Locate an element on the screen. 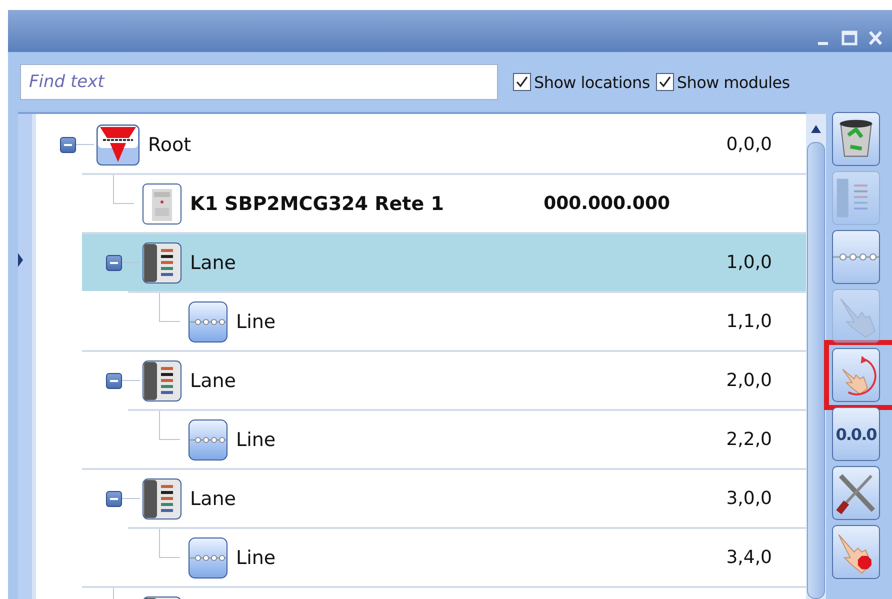 This screenshot has height=599, width=892. up-arrow-icon is located at coordinates (816, 129).